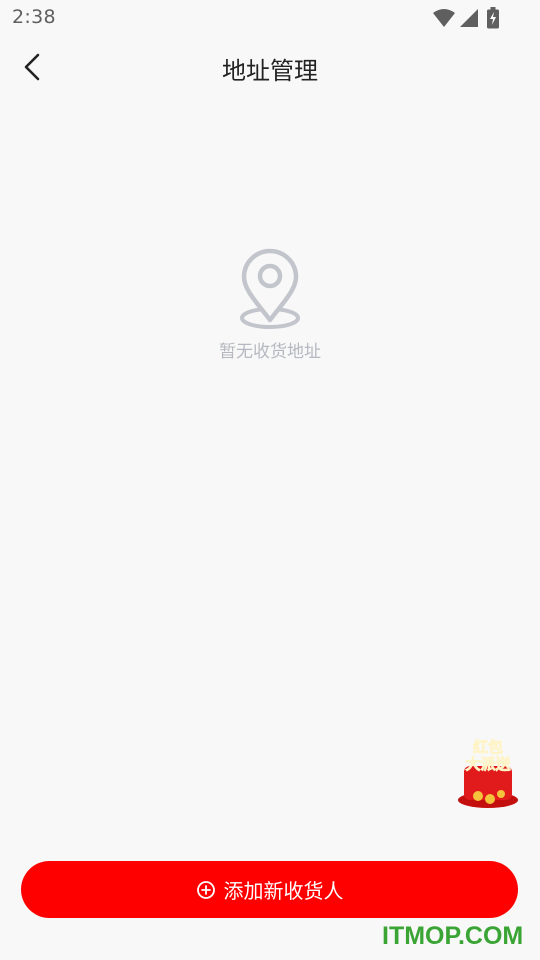 Image resolution: width=540 pixels, height=960 pixels. I want to click on status-icons, so click(467, 18).